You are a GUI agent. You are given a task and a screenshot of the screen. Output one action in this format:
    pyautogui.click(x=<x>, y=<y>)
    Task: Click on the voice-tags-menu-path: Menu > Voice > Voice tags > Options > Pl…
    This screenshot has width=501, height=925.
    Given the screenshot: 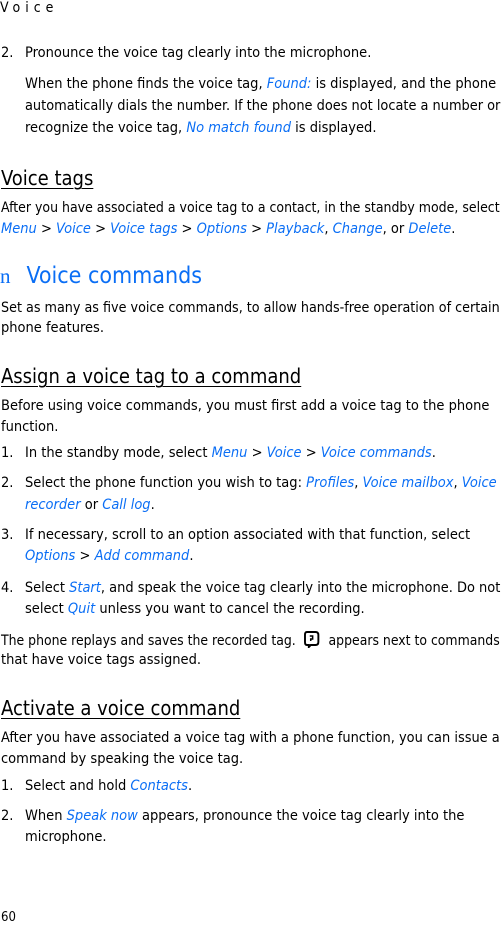 What is the action you would take?
    pyautogui.click(x=228, y=229)
    